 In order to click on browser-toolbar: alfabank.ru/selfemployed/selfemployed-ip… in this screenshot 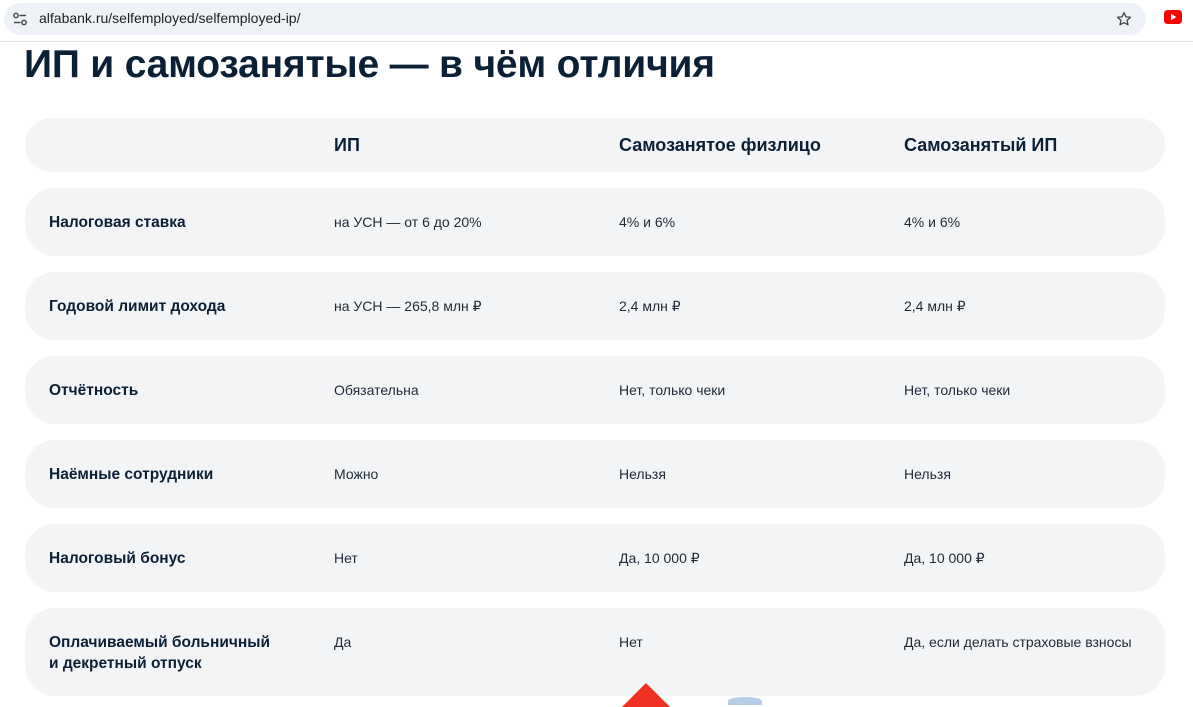, I will do `click(596, 21)`.